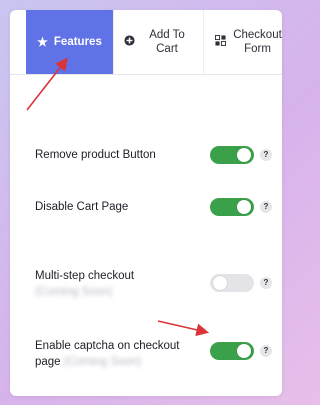  Describe the element at coordinates (42, 42) in the screenshot. I see `star-icon: ★` at that location.